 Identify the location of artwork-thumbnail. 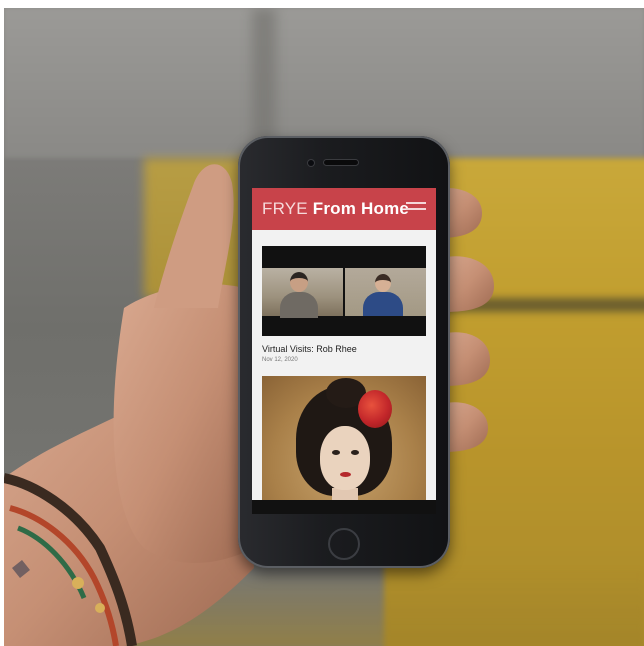
(344, 445).